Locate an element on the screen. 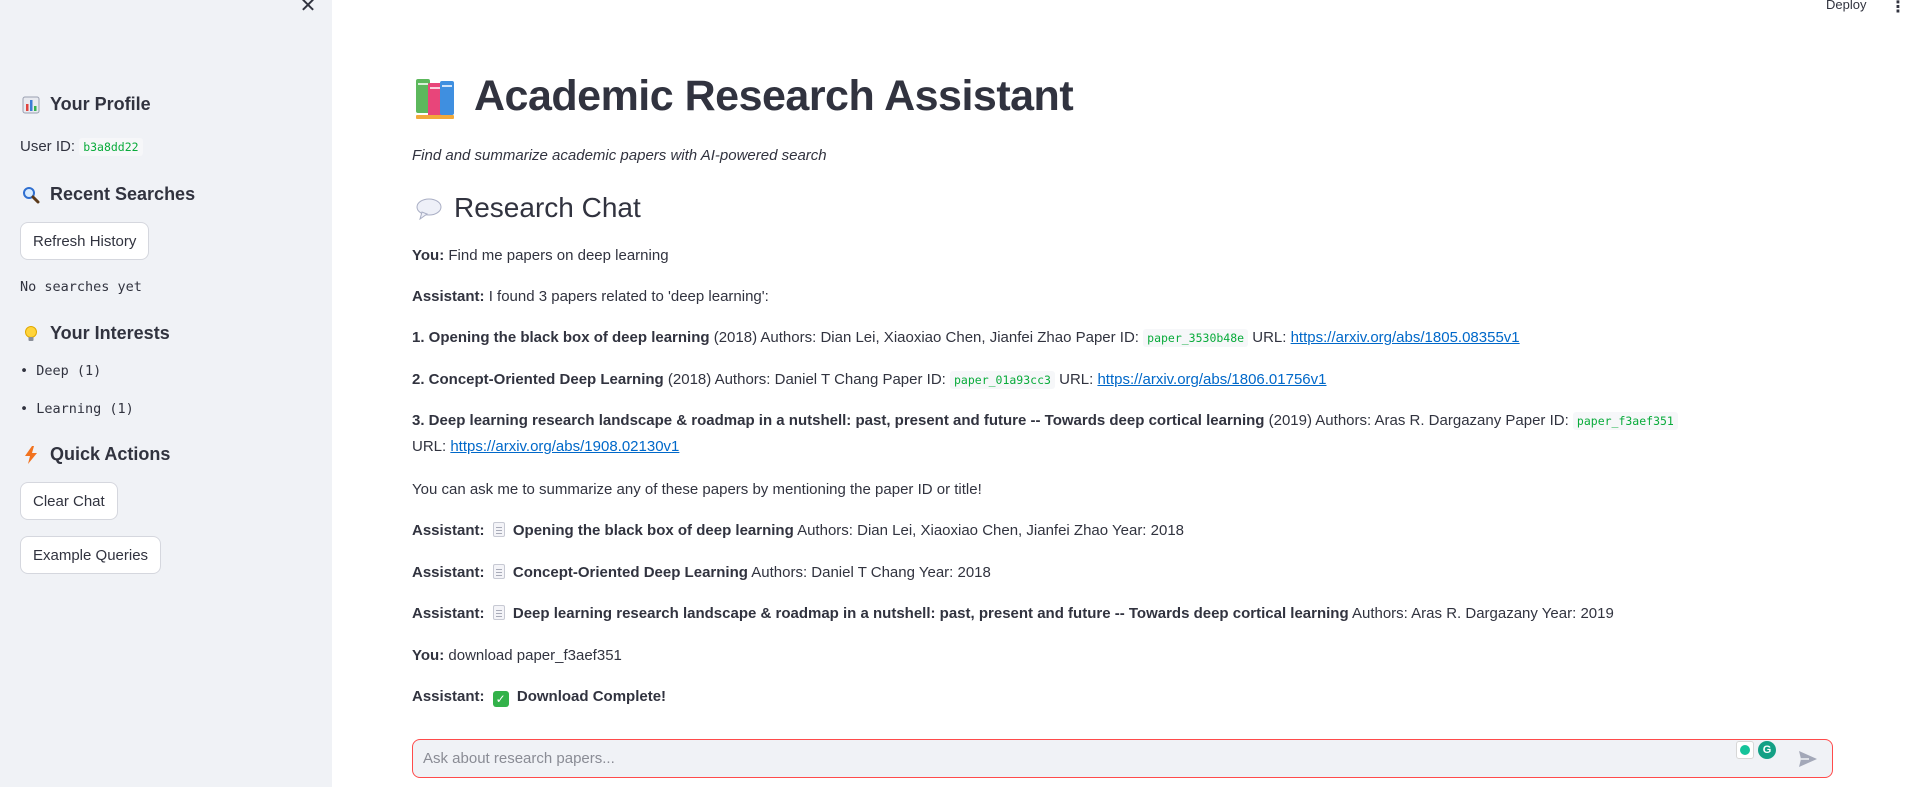 The image size is (1915, 787). paper-url-link: https://arxiv.org/abs/1805.08355v1 is located at coordinates (1405, 337).